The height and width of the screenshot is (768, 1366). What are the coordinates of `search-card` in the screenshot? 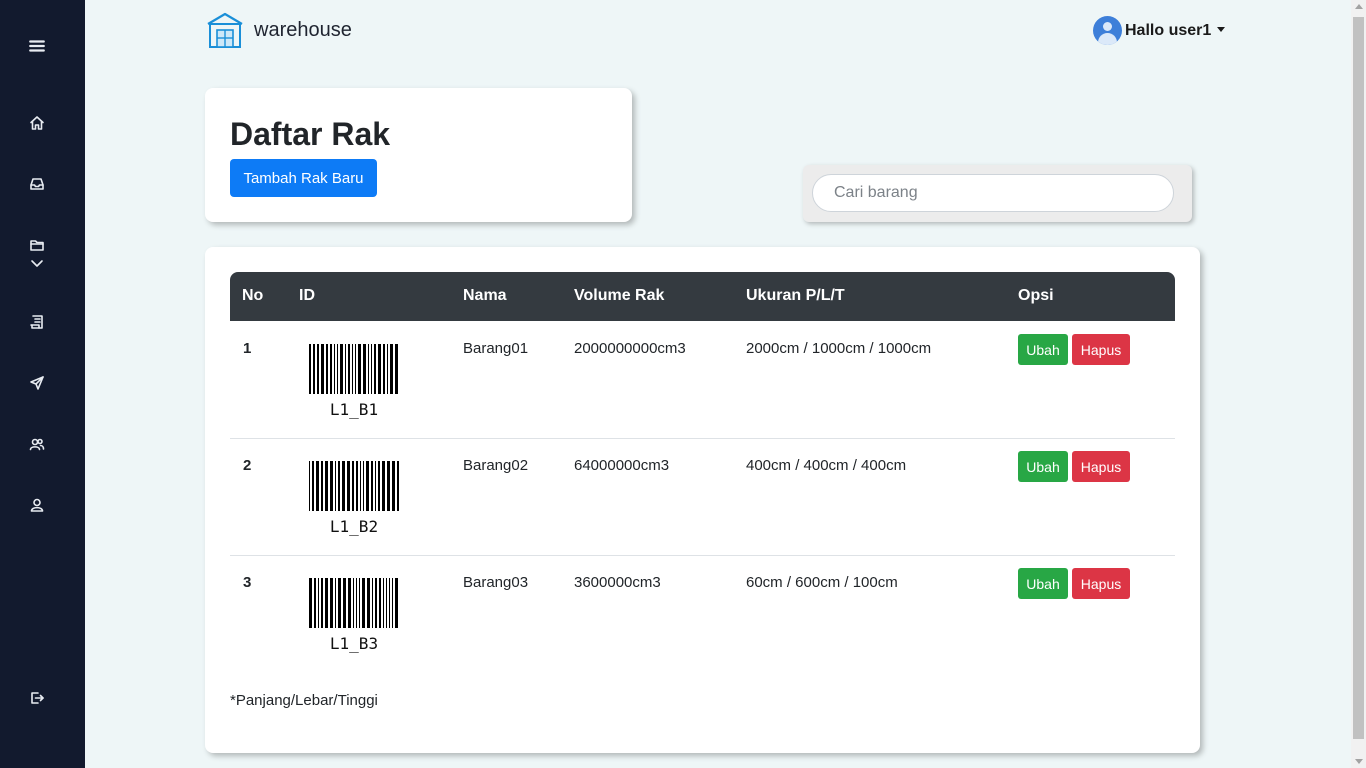 It's located at (997, 193).